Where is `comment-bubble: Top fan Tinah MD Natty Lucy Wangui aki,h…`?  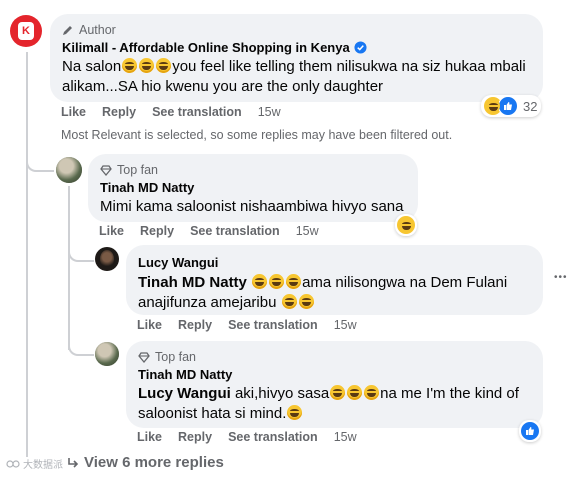 comment-bubble: Top fan Tinah MD Natty Lucy Wangui aki,h… is located at coordinates (334, 384).